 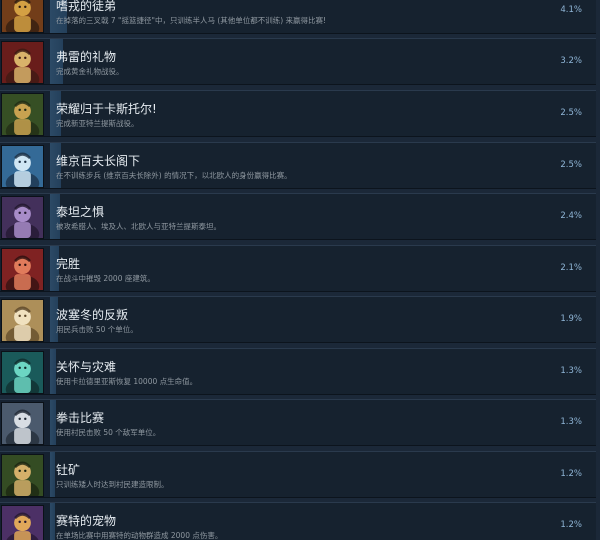 What do you see at coordinates (22, 16) in the screenshot?
I see `warrior-helmet-icon` at bounding box center [22, 16].